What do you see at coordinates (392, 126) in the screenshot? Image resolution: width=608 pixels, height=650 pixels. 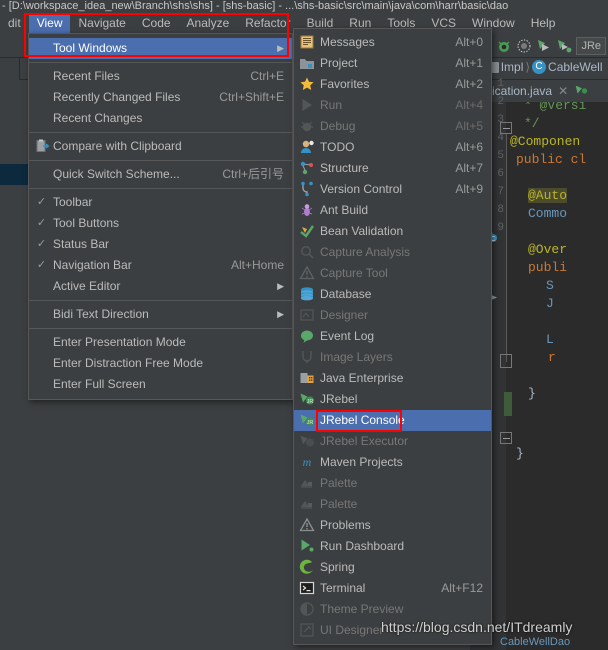 I see `tool-window-item-debug: Debug Alt+5` at bounding box center [392, 126].